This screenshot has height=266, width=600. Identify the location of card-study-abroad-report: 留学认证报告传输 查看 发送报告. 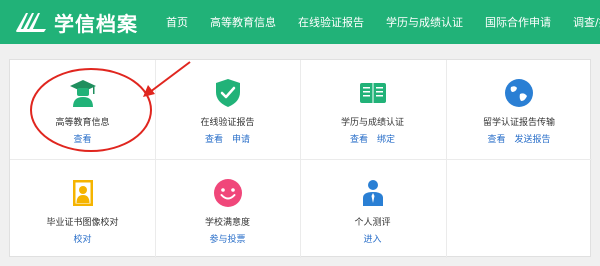
(519, 109).